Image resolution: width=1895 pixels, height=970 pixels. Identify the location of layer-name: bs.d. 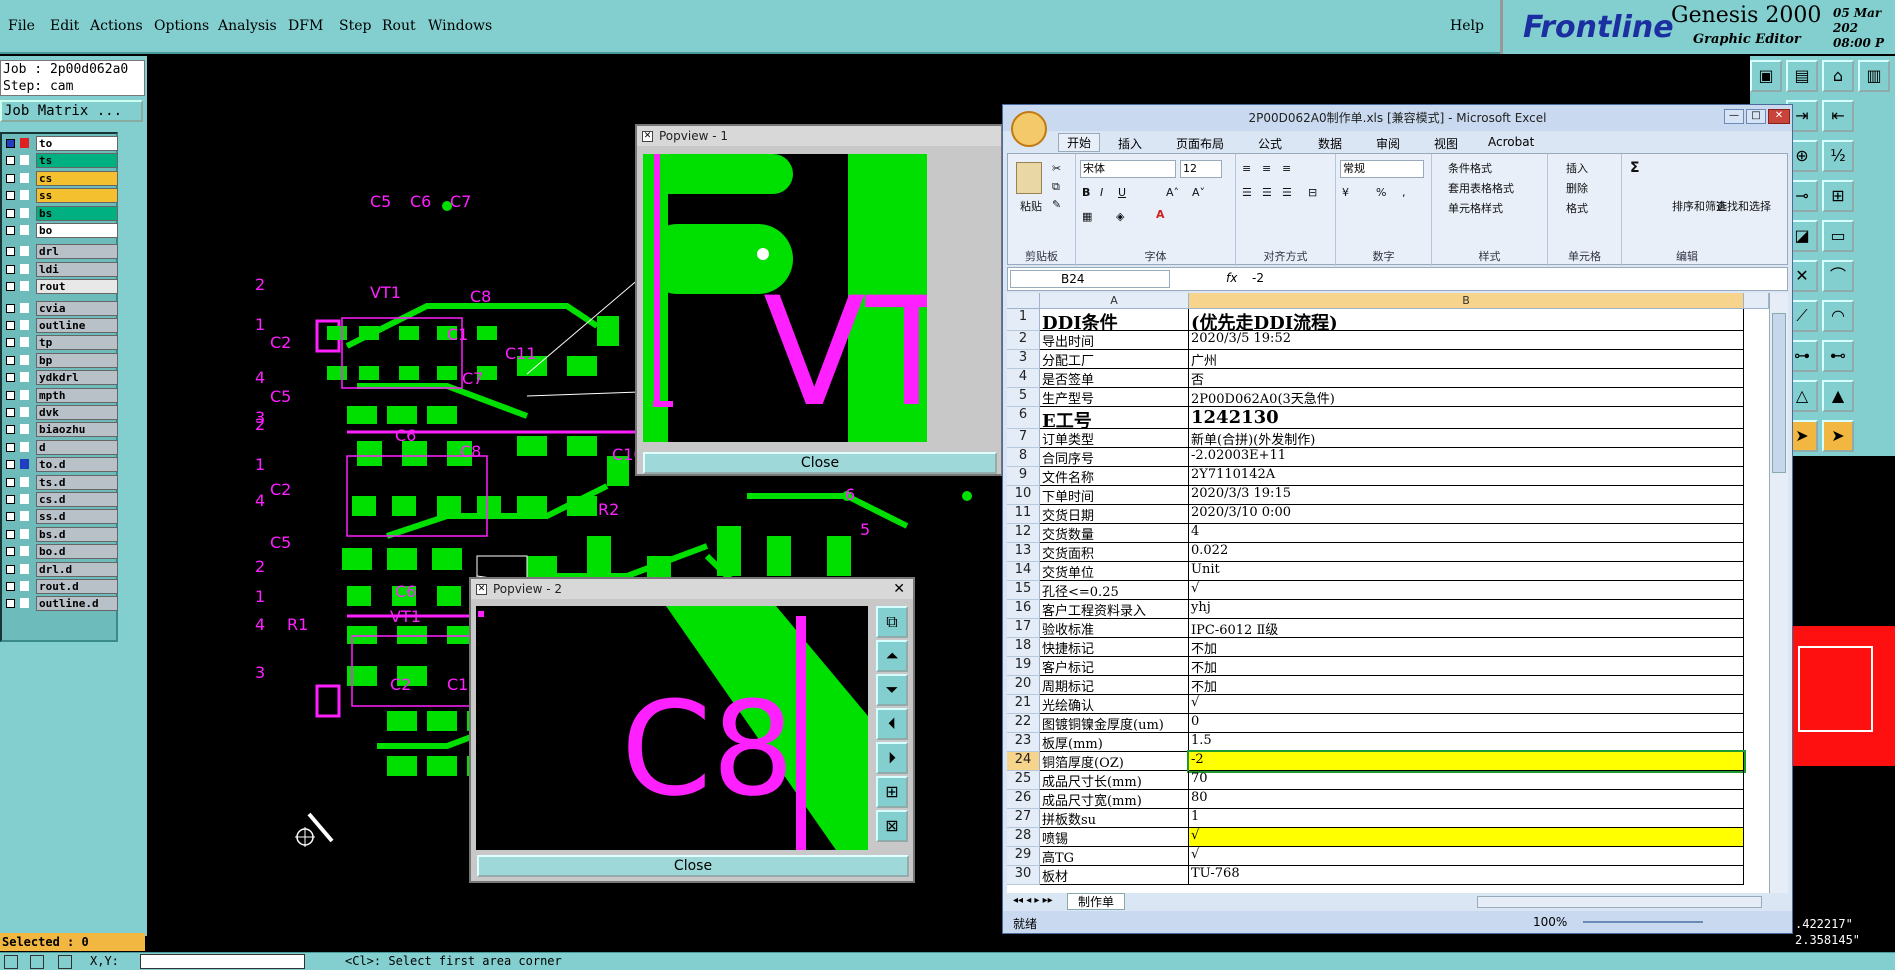
(77, 534).